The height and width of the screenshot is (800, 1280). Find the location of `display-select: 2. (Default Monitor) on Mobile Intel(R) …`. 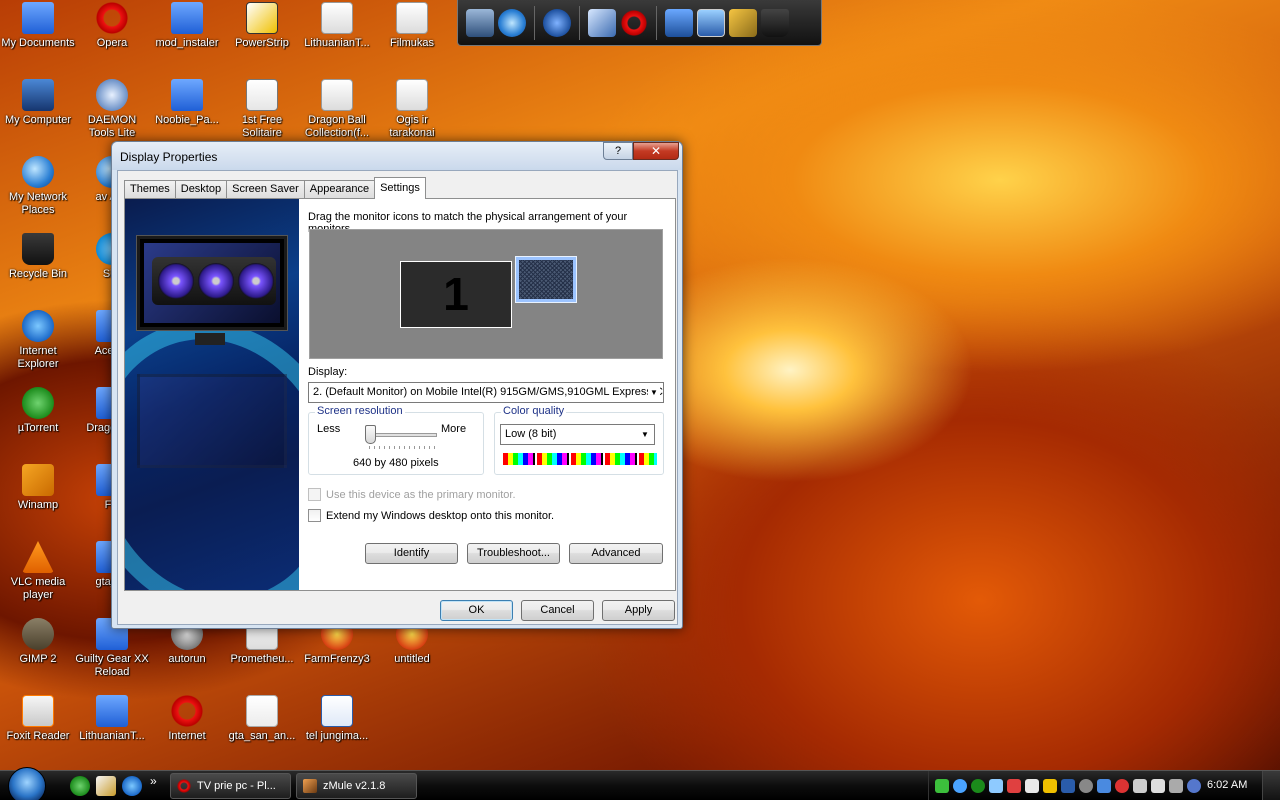

display-select: 2. (Default Monitor) on Mobile Intel(R) … is located at coordinates (486, 392).